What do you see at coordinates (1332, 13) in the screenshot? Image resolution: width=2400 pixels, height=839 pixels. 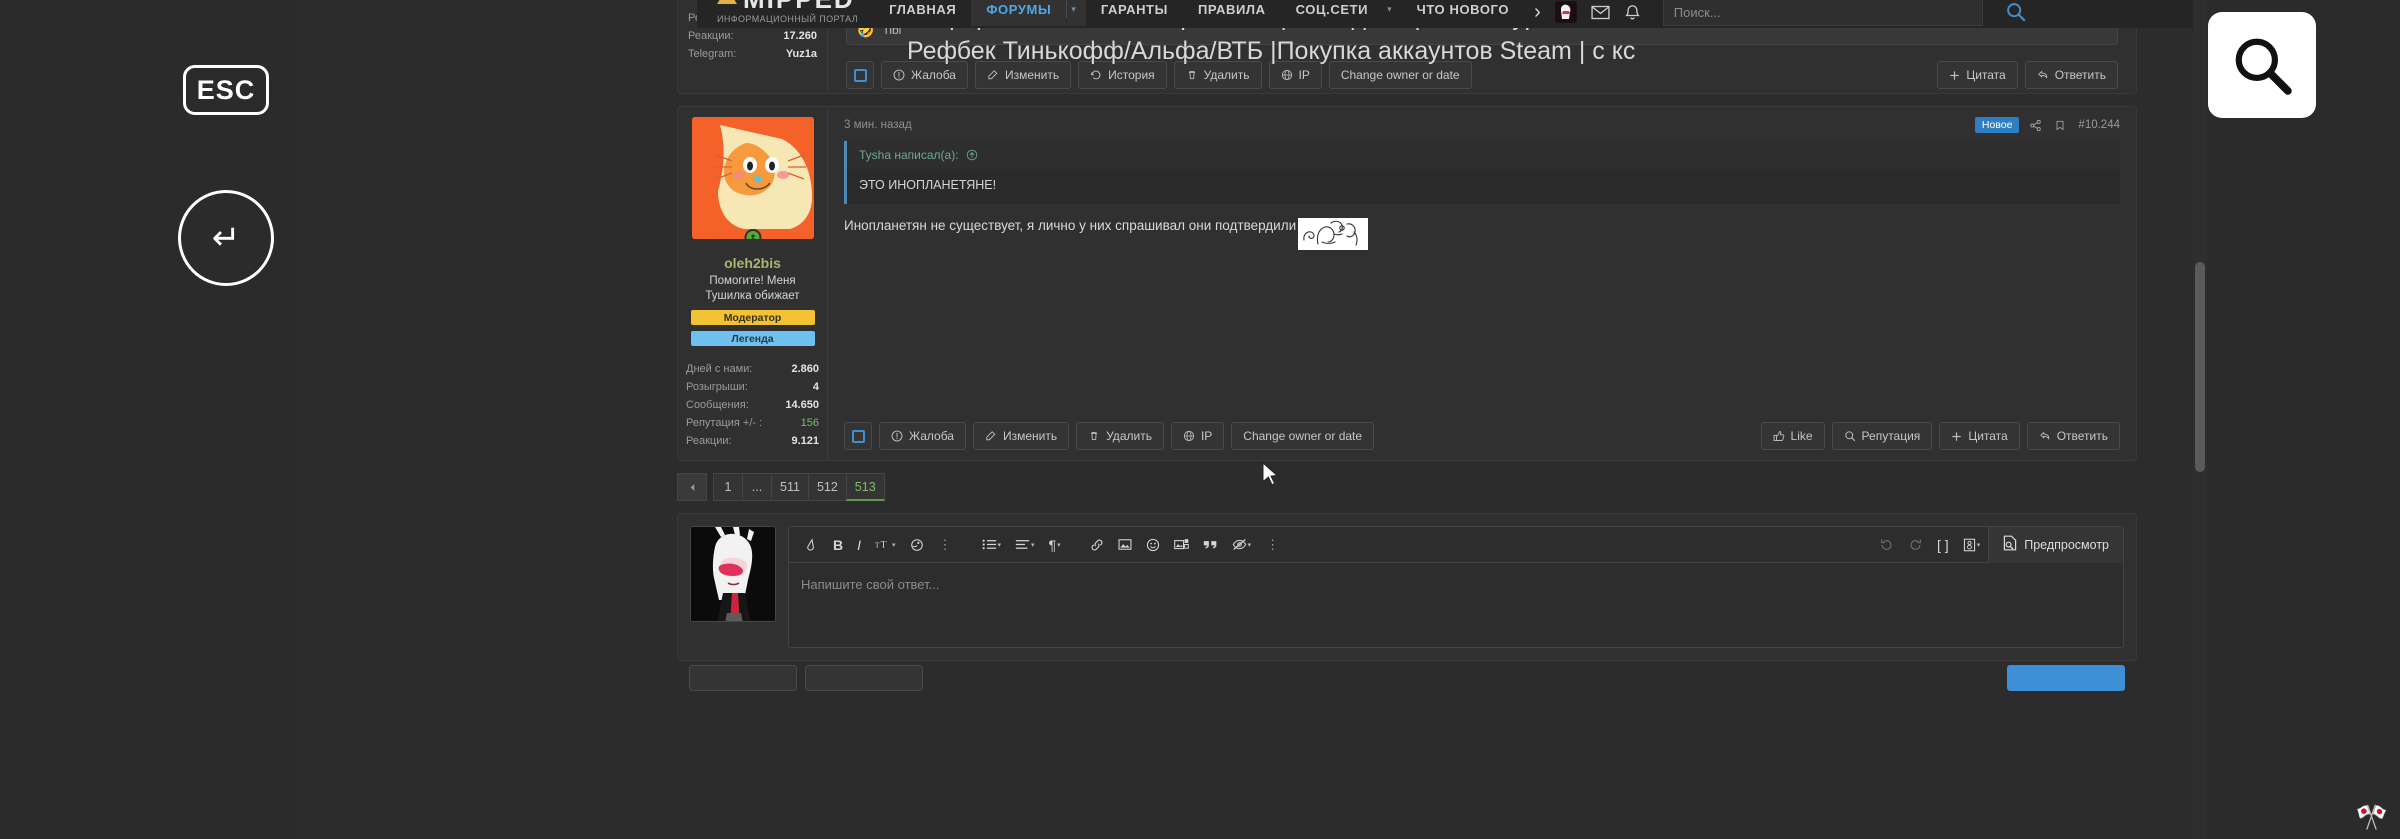 I see `nav-item-social: СОЦ.СЕТИ` at bounding box center [1332, 13].